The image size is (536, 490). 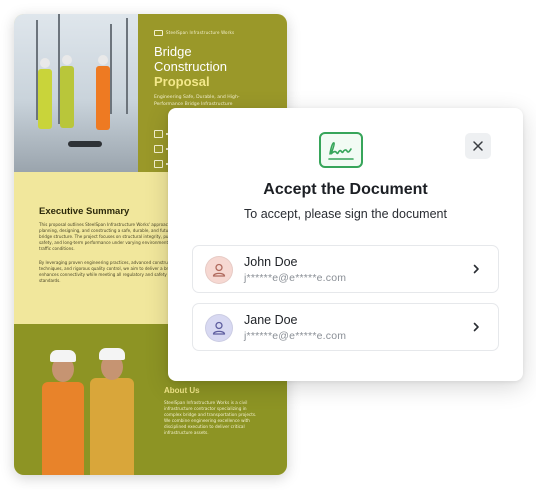 What do you see at coordinates (345, 269) in the screenshot?
I see `signer-item-john-doe: John Doe j******e@e*****e.com` at bounding box center [345, 269].